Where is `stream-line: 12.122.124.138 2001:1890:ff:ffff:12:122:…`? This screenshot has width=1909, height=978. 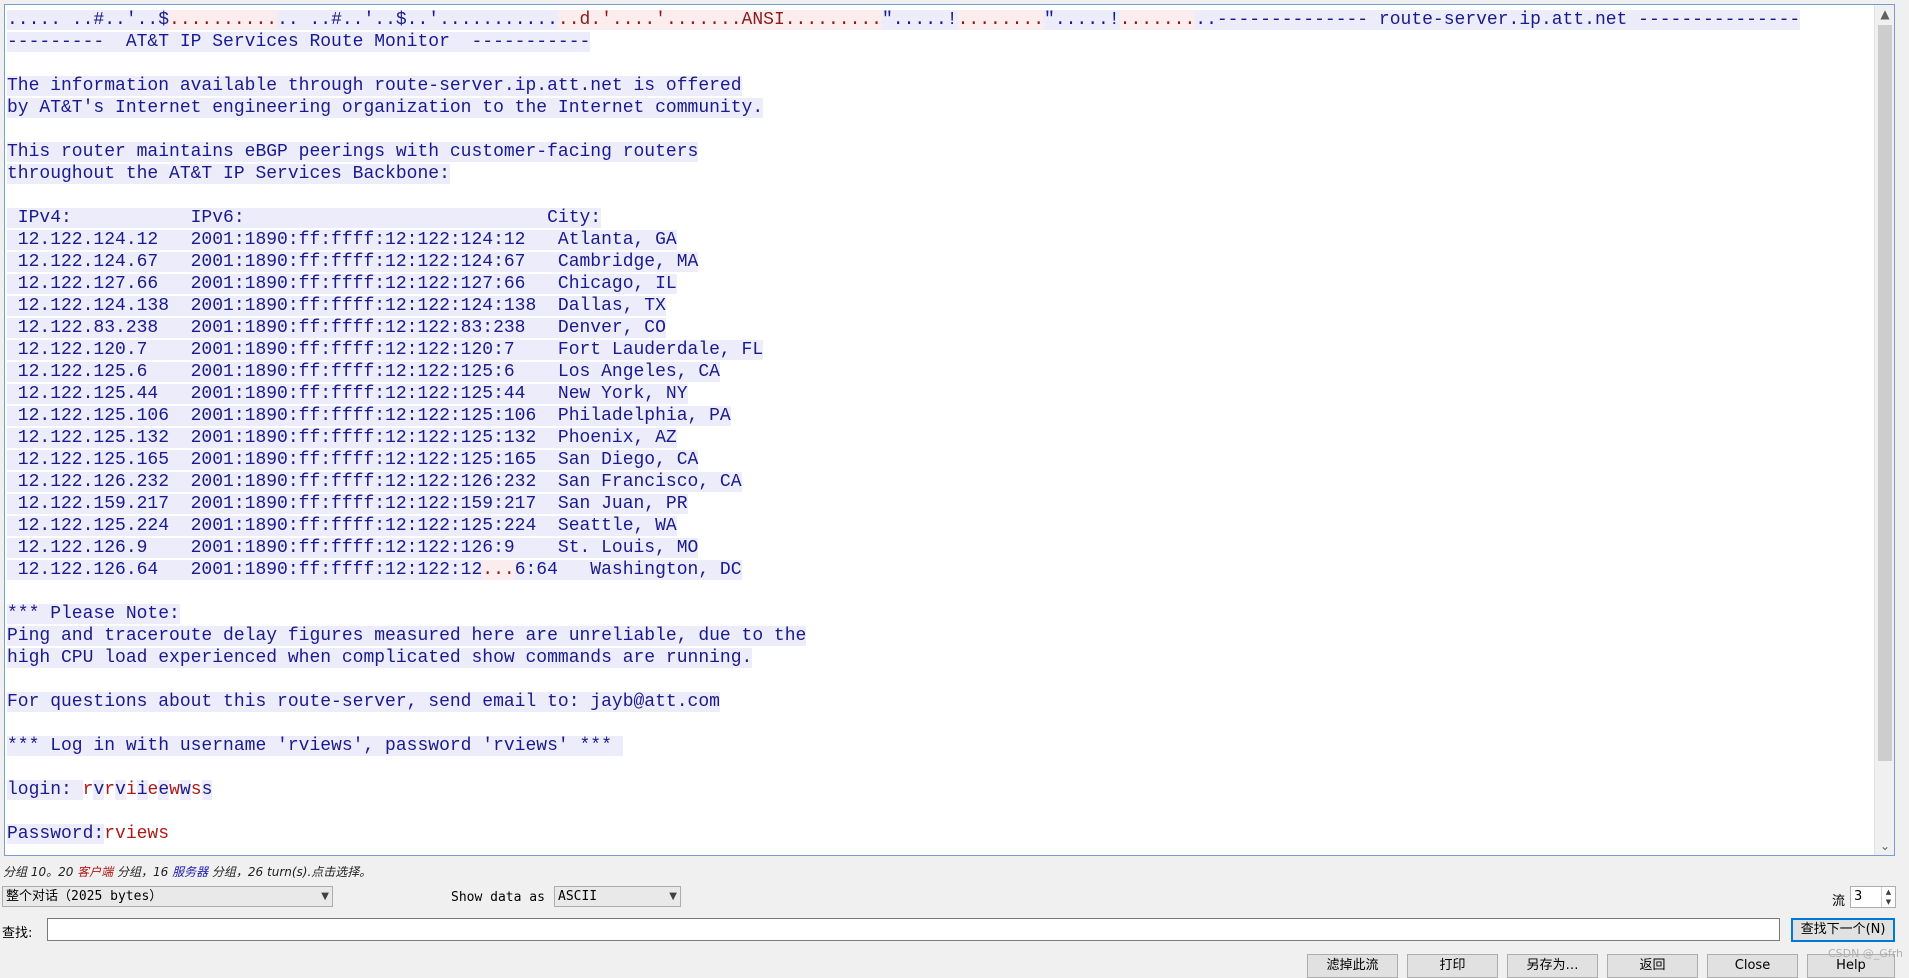
stream-line: 12.122.124.138 2001:1890:ff:ffff:12:122:… is located at coordinates (940, 306).